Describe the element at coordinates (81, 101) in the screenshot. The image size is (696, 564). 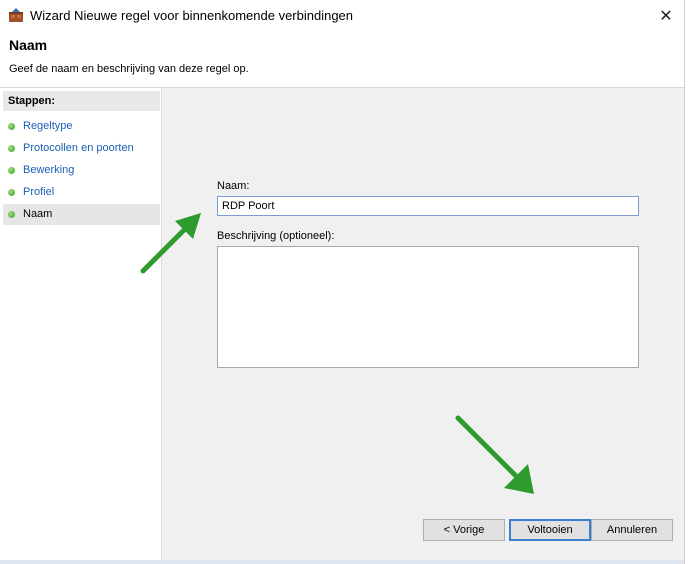
I see `steps-heading: Stappen:` at that location.